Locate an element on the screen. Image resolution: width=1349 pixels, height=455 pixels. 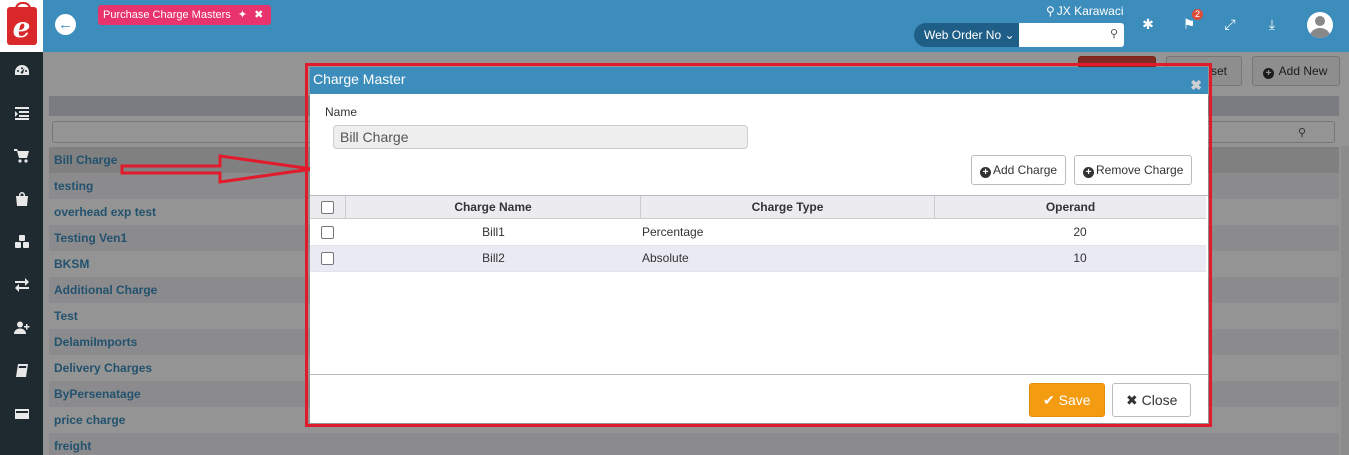
modal-header: Charge Master ✖ is located at coordinates (759, 80).